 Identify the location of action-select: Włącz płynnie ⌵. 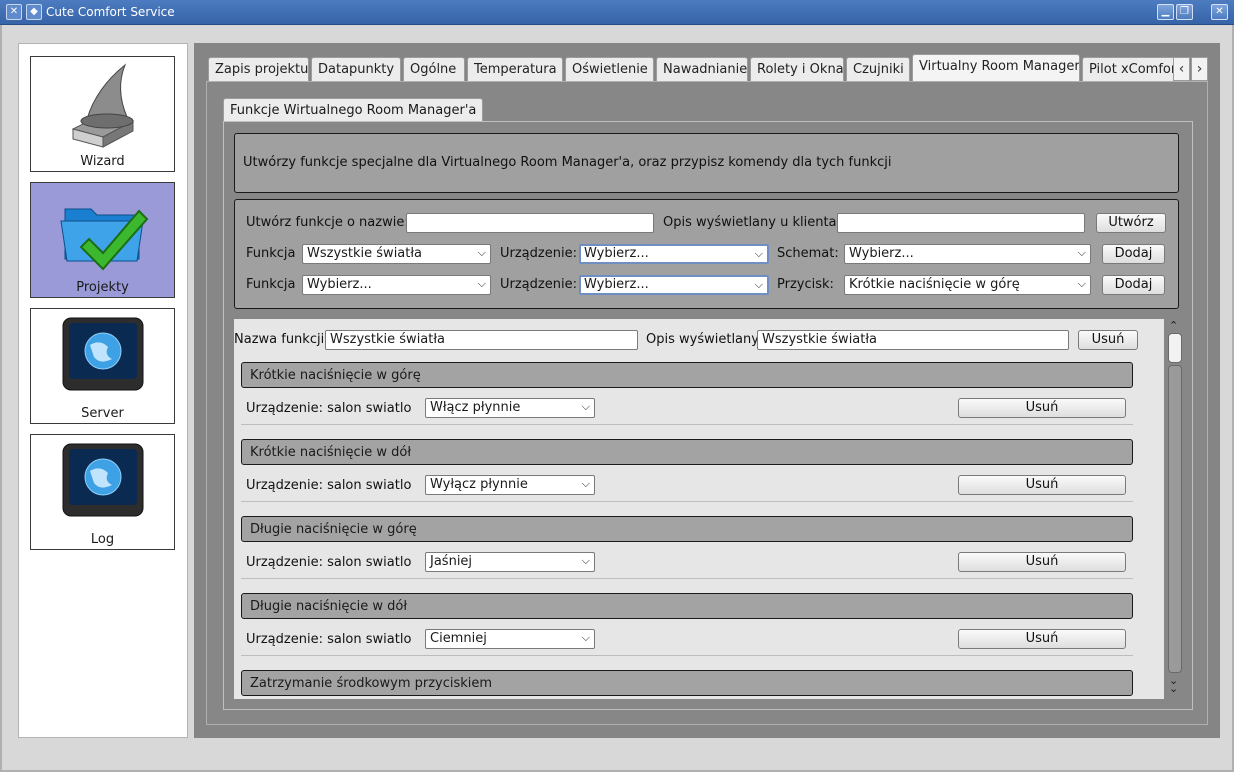
(510, 408).